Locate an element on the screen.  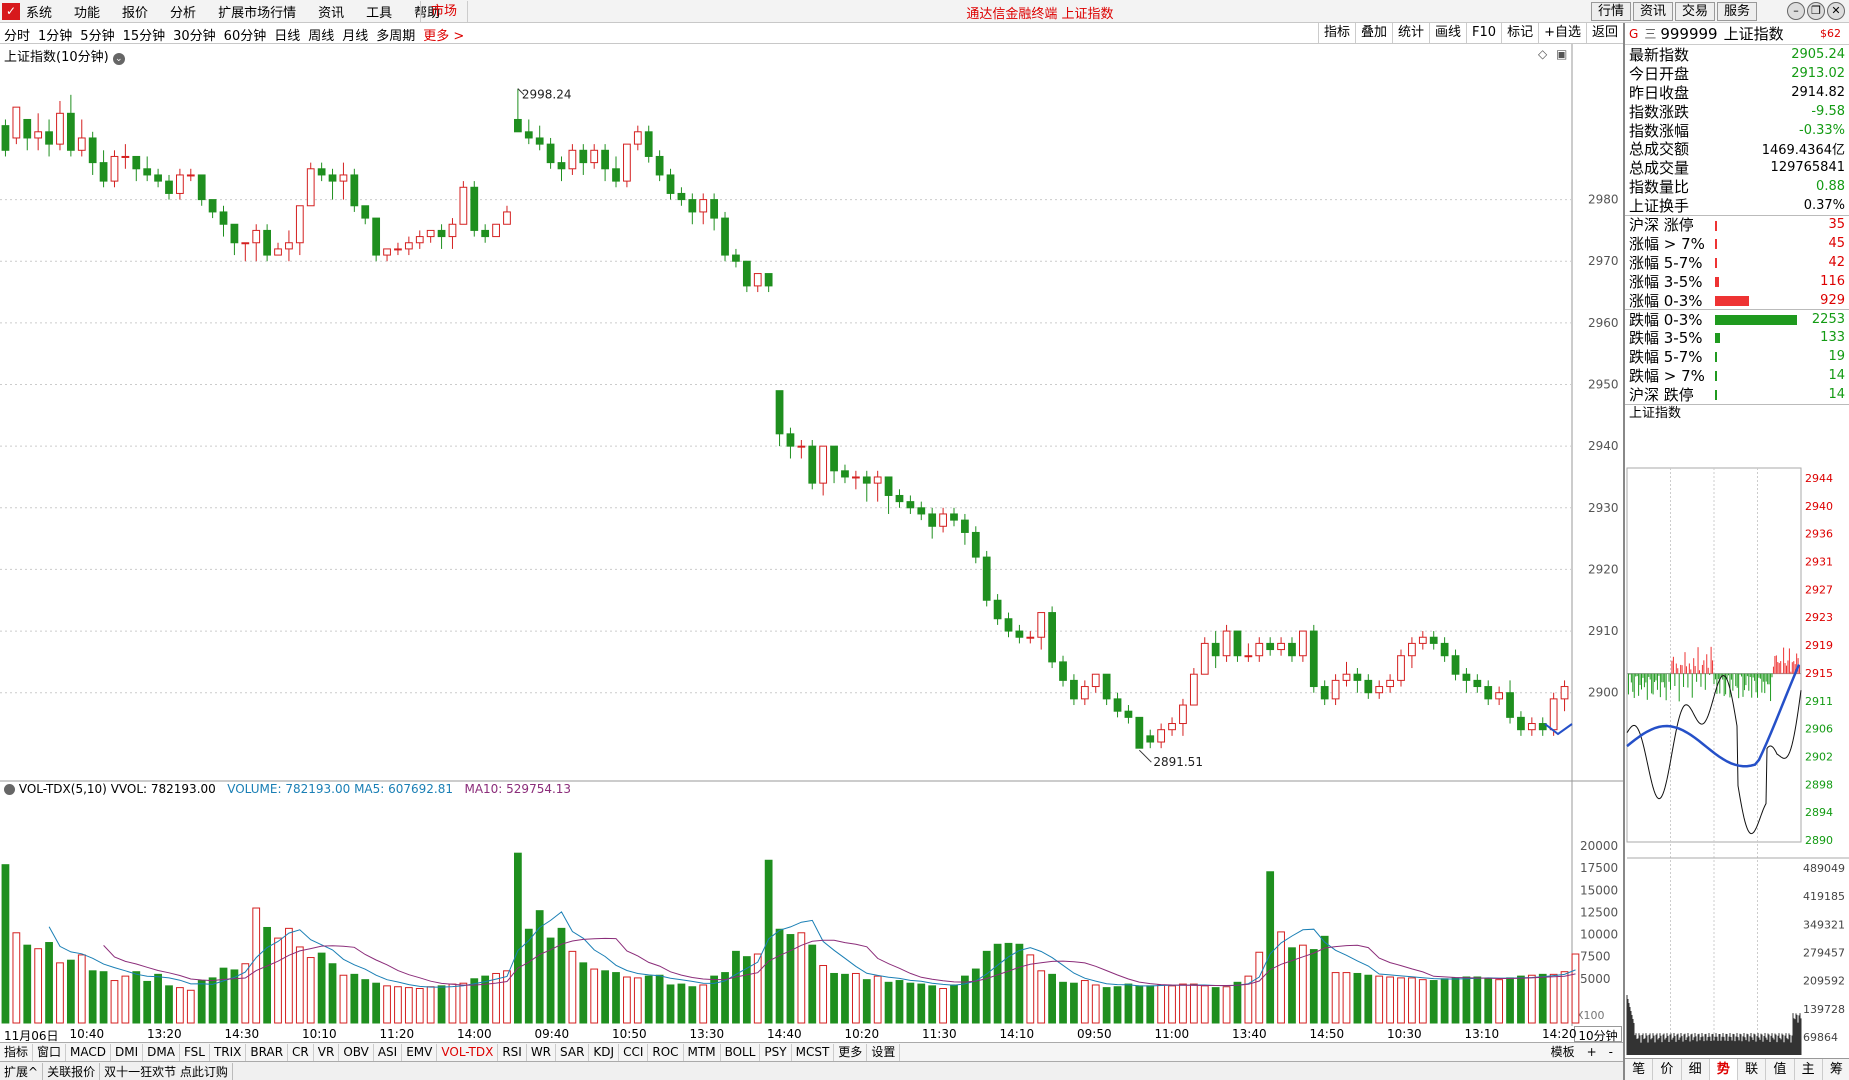
quote-tab-3: 势 is located at coordinates (1723, 1069).